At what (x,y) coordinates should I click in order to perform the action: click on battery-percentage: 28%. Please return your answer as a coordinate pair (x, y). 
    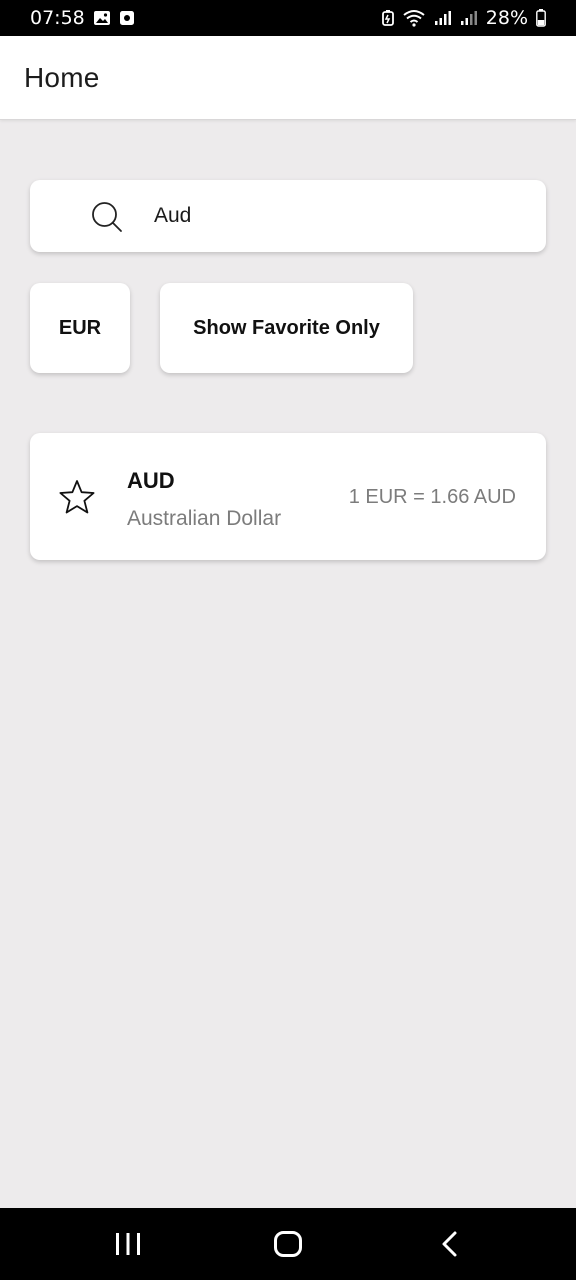
    Looking at the image, I should click on (506, 18).